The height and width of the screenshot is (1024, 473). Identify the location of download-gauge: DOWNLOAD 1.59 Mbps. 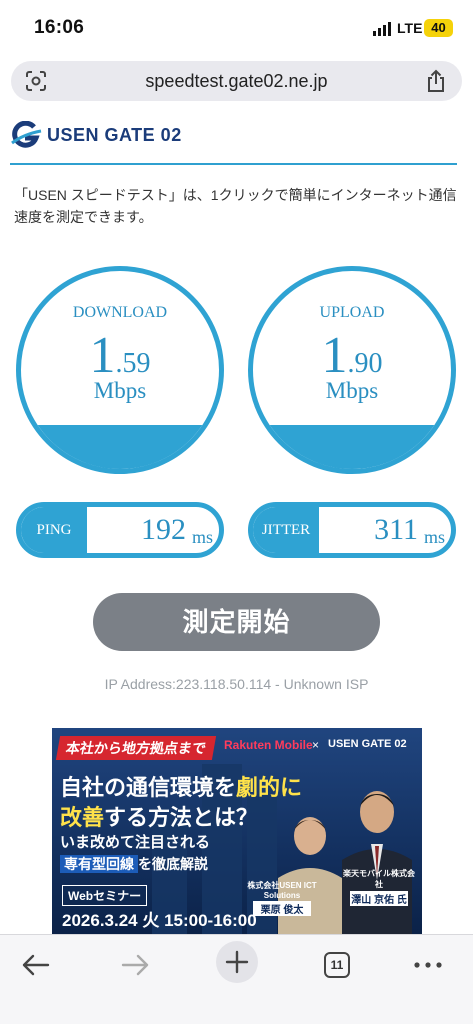
(120, 370).